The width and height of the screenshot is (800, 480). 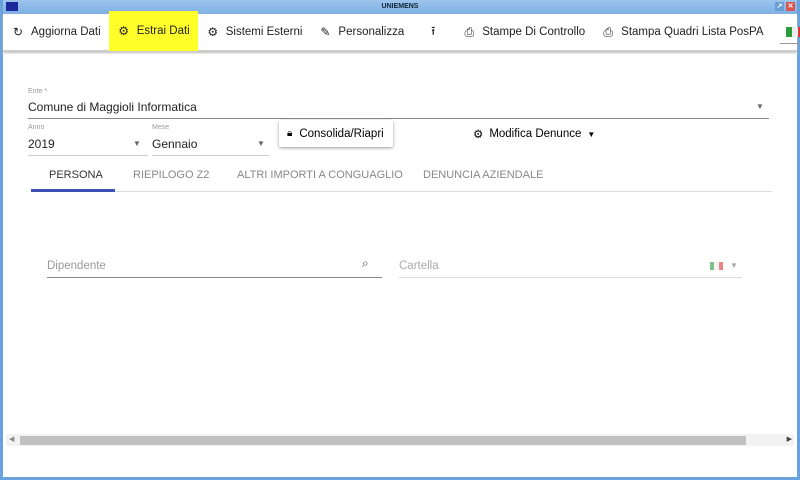 I want to click on cartella-underline, so click(x=570, y=277).